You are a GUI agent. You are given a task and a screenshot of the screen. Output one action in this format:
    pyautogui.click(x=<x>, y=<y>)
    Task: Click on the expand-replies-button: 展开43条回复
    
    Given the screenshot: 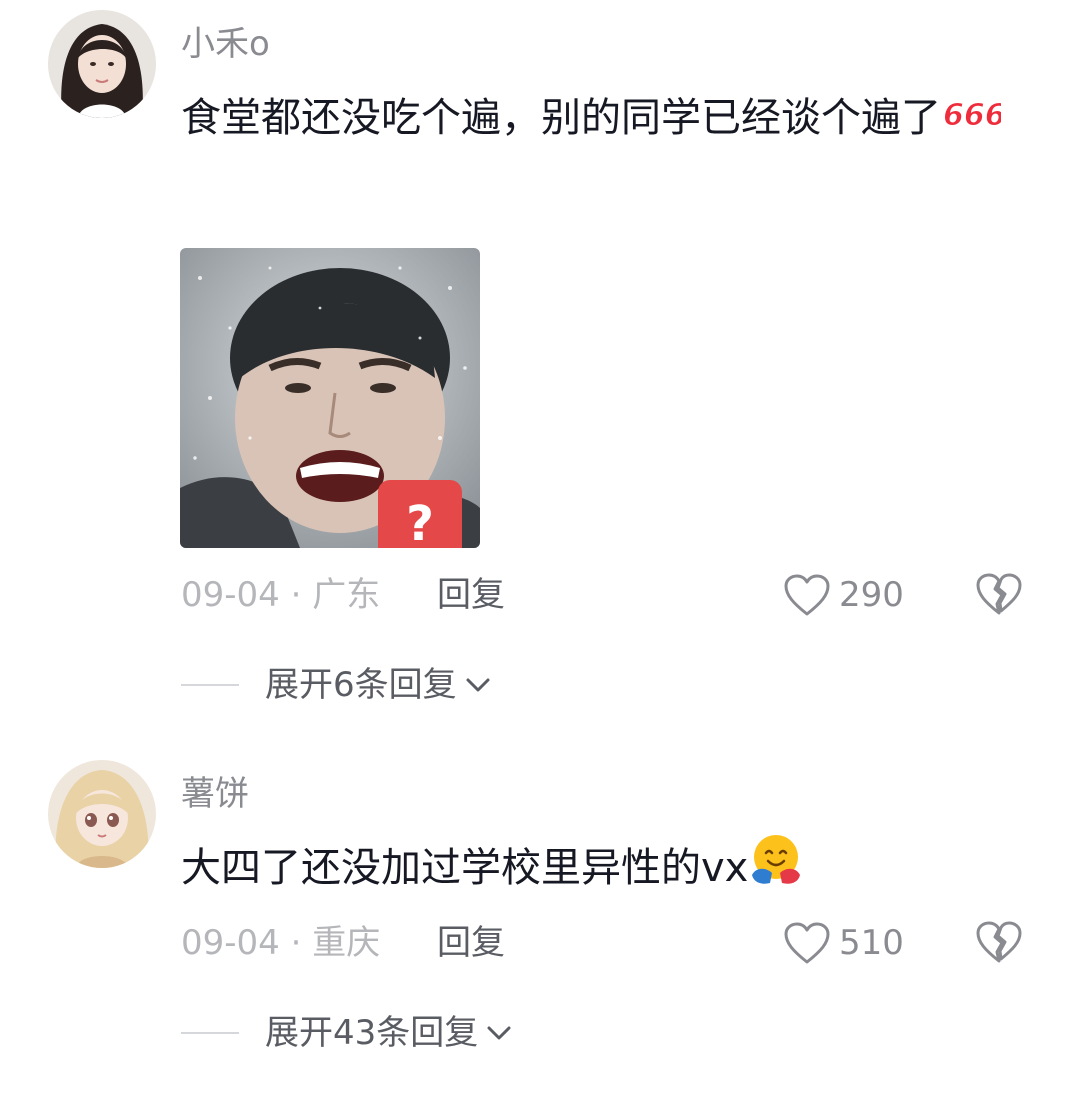 What is the action you would take?
    pyautogui.click(x=388, y=1033)
    